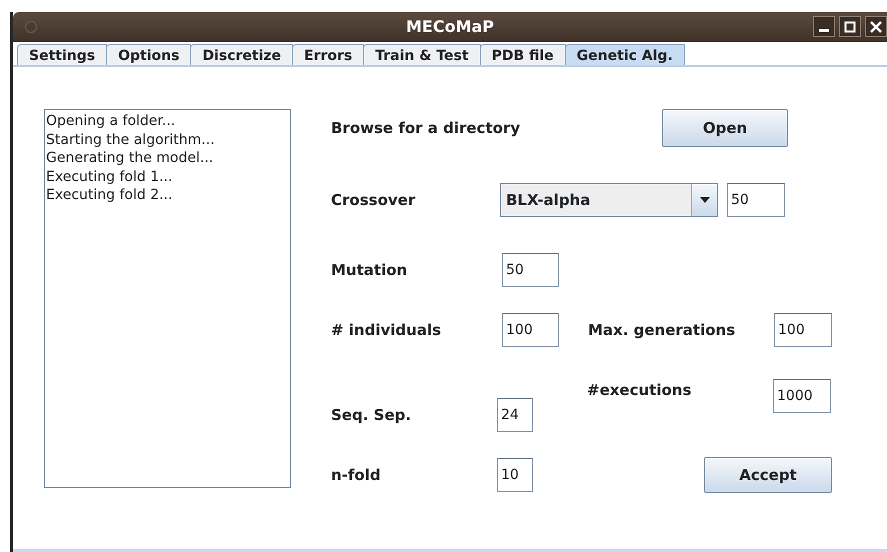 Image resolution: width=887 pixels, height=552 pixels. What do you see at coordinates (725, 128) in the screenshot?
I see `open-button: Open` at bounding box center [725, 128].